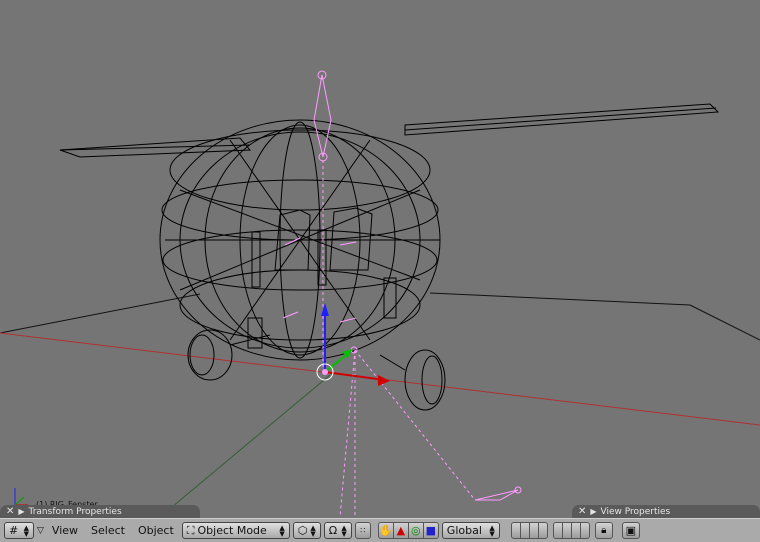  Describe the element at coordinates (156, 530) in the screenshot. I see `object-menu: Object` at that location.